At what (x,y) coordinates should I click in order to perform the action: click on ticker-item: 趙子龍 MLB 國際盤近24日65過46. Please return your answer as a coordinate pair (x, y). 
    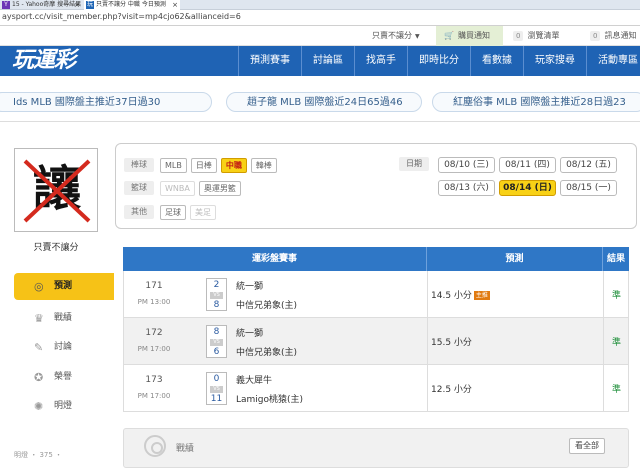
    Looking at the image, I should click on (324, 102).